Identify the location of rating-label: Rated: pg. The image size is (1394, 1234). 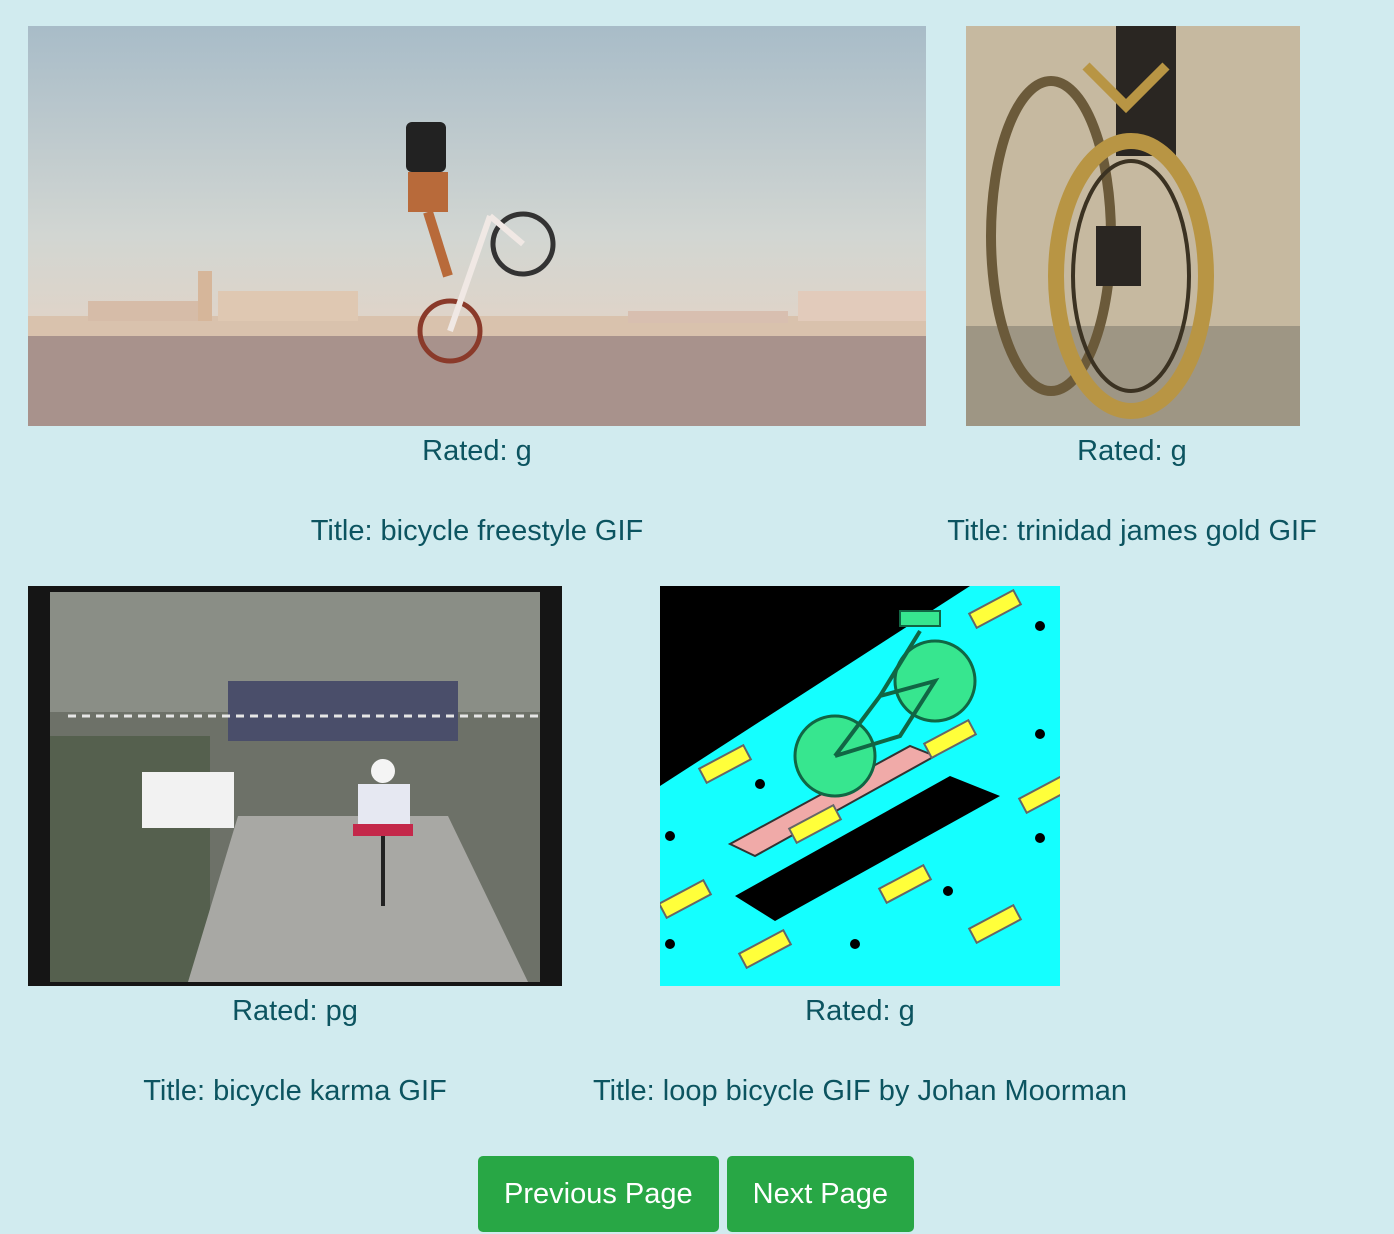
(295, 1011).